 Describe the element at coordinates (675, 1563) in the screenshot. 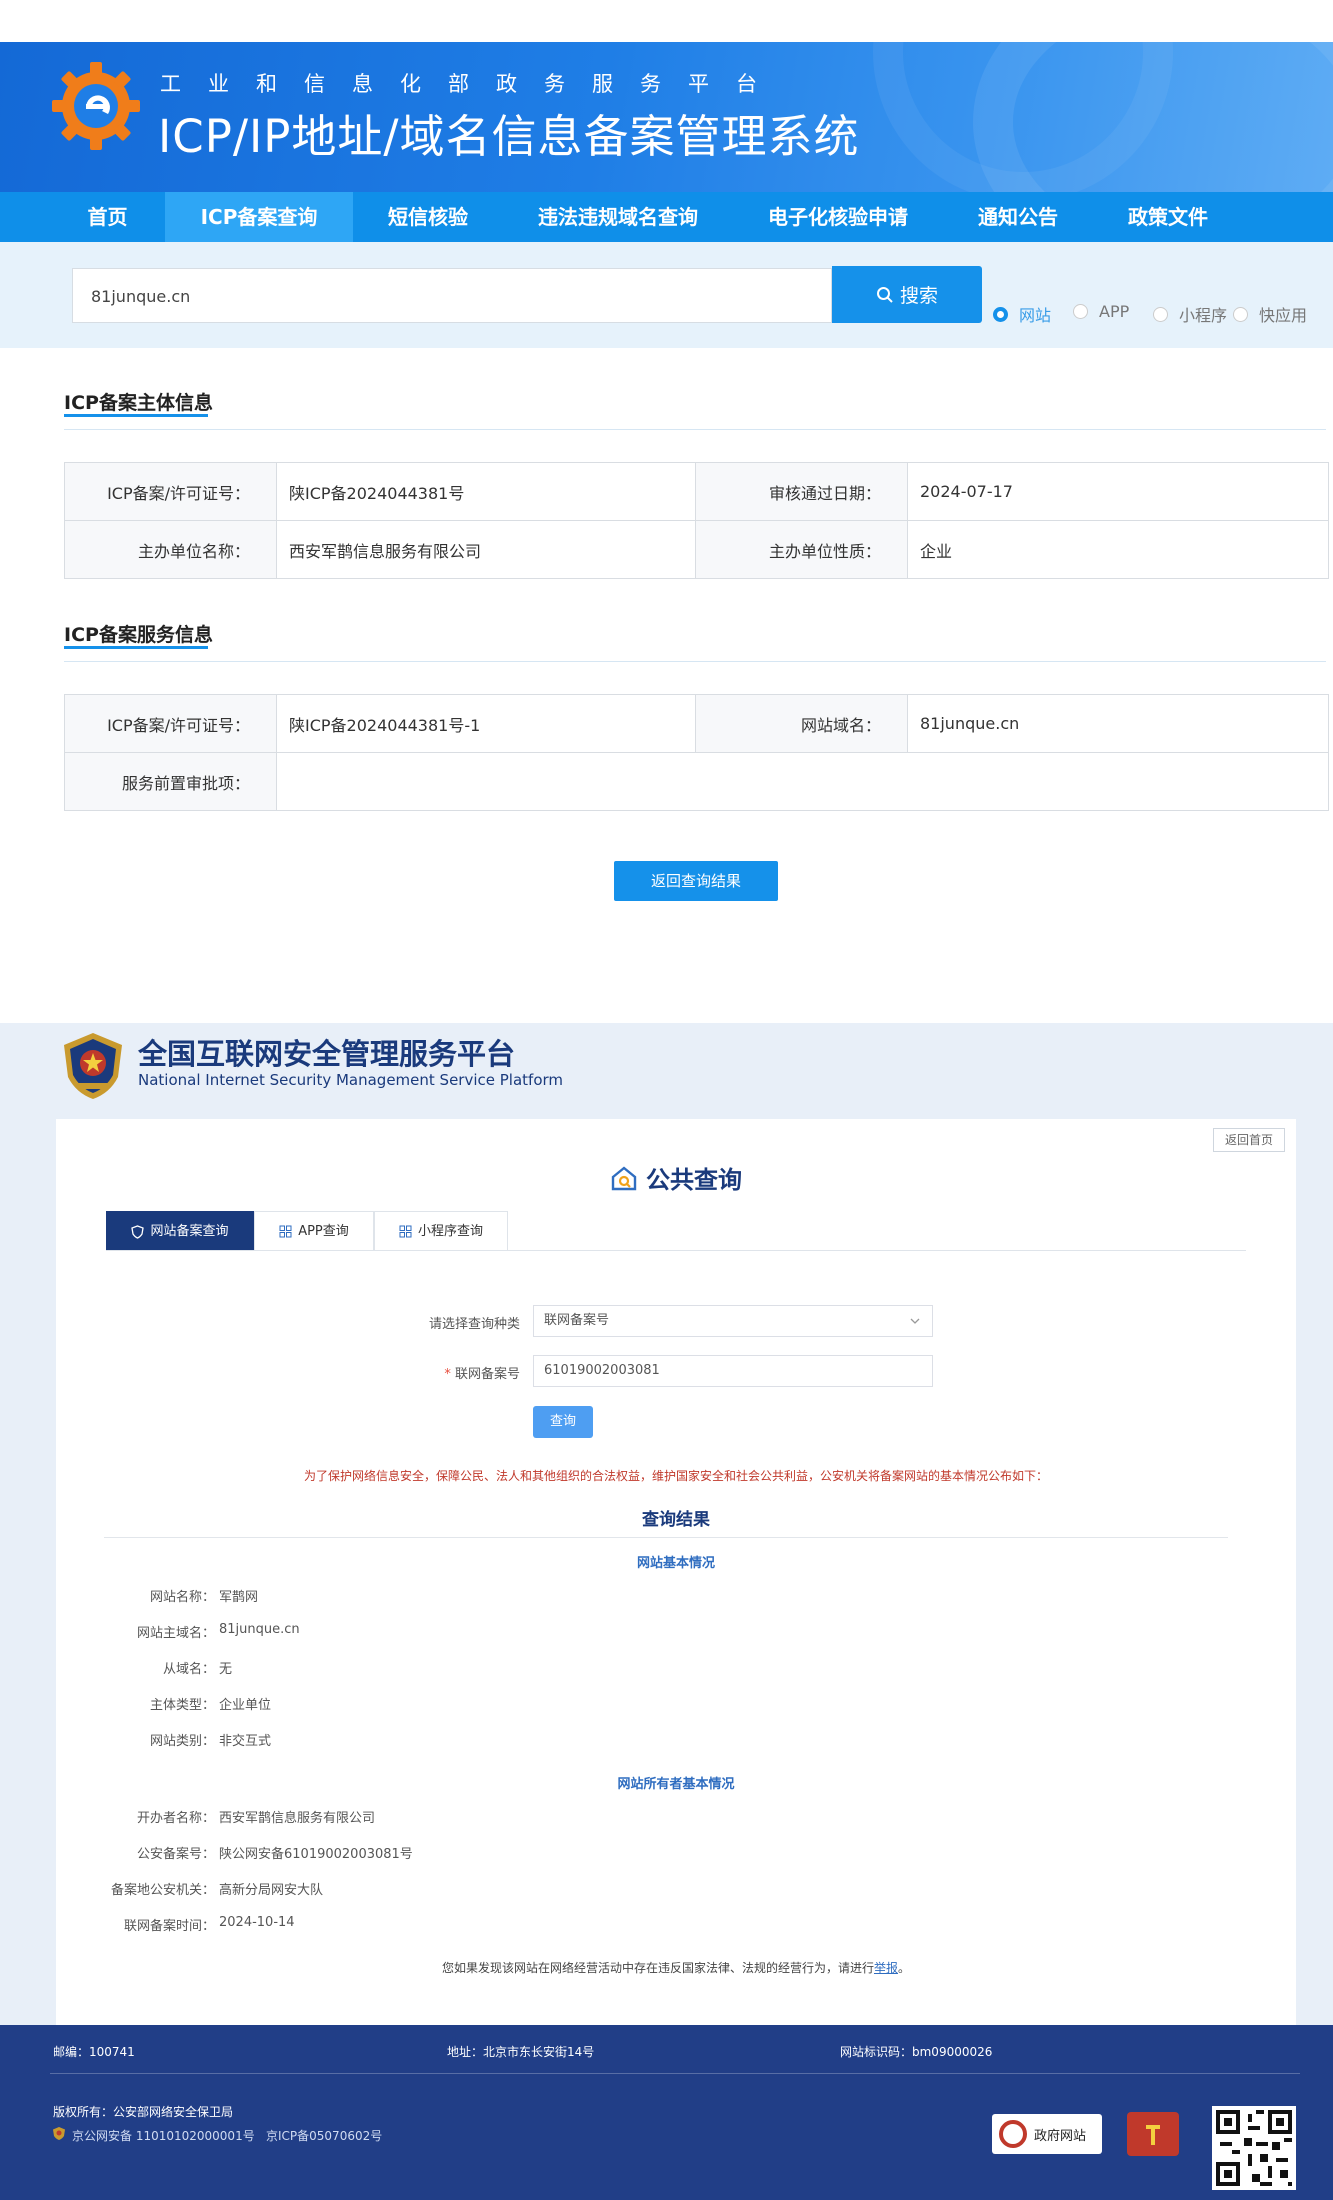

I see `site-basic-heading: 网站基本情况` at that location.